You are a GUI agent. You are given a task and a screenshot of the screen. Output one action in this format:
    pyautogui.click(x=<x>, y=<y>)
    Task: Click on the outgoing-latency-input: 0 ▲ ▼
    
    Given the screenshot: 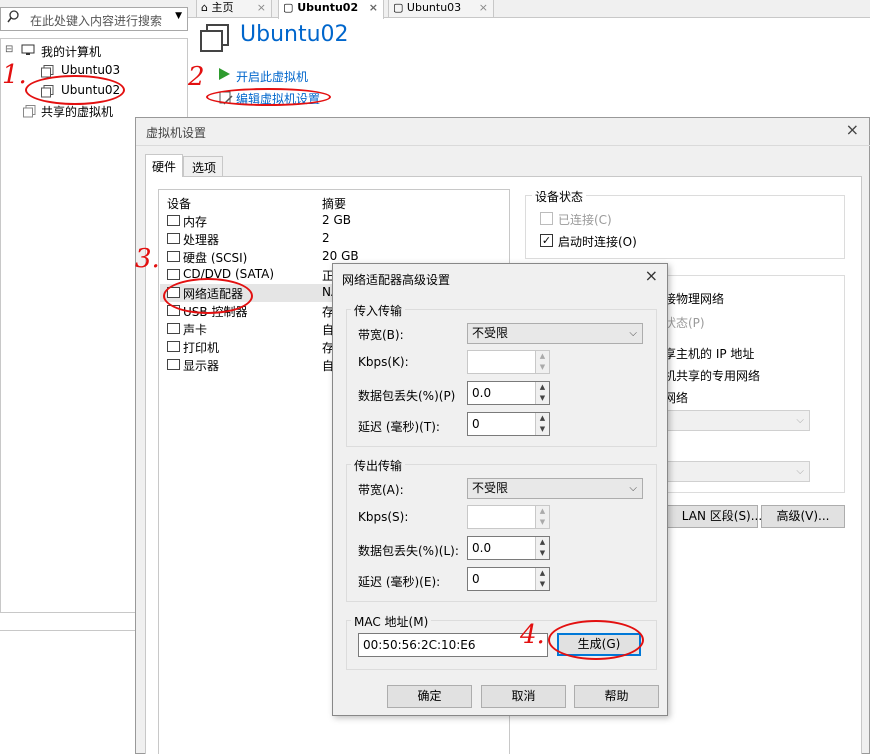 What is the action you would take?
    pyautogui.click(x=508, y=579)
    